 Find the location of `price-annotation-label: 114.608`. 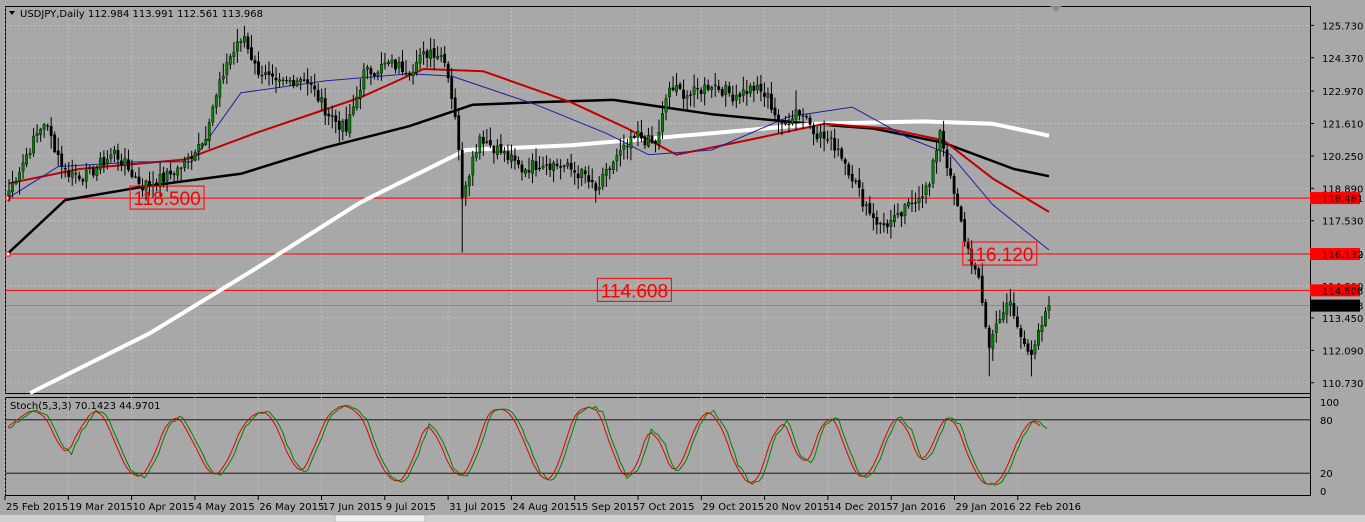

price-annotation-label: 114.608 is located at coordinates (634, 291).